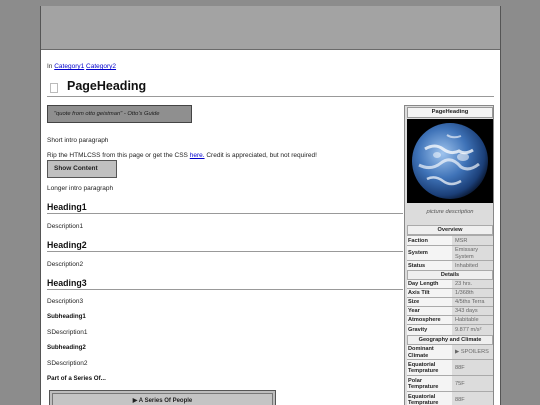 The width and height of the screenshot is (540, 405). I want to click on planet-illustration, so click(450, 161).